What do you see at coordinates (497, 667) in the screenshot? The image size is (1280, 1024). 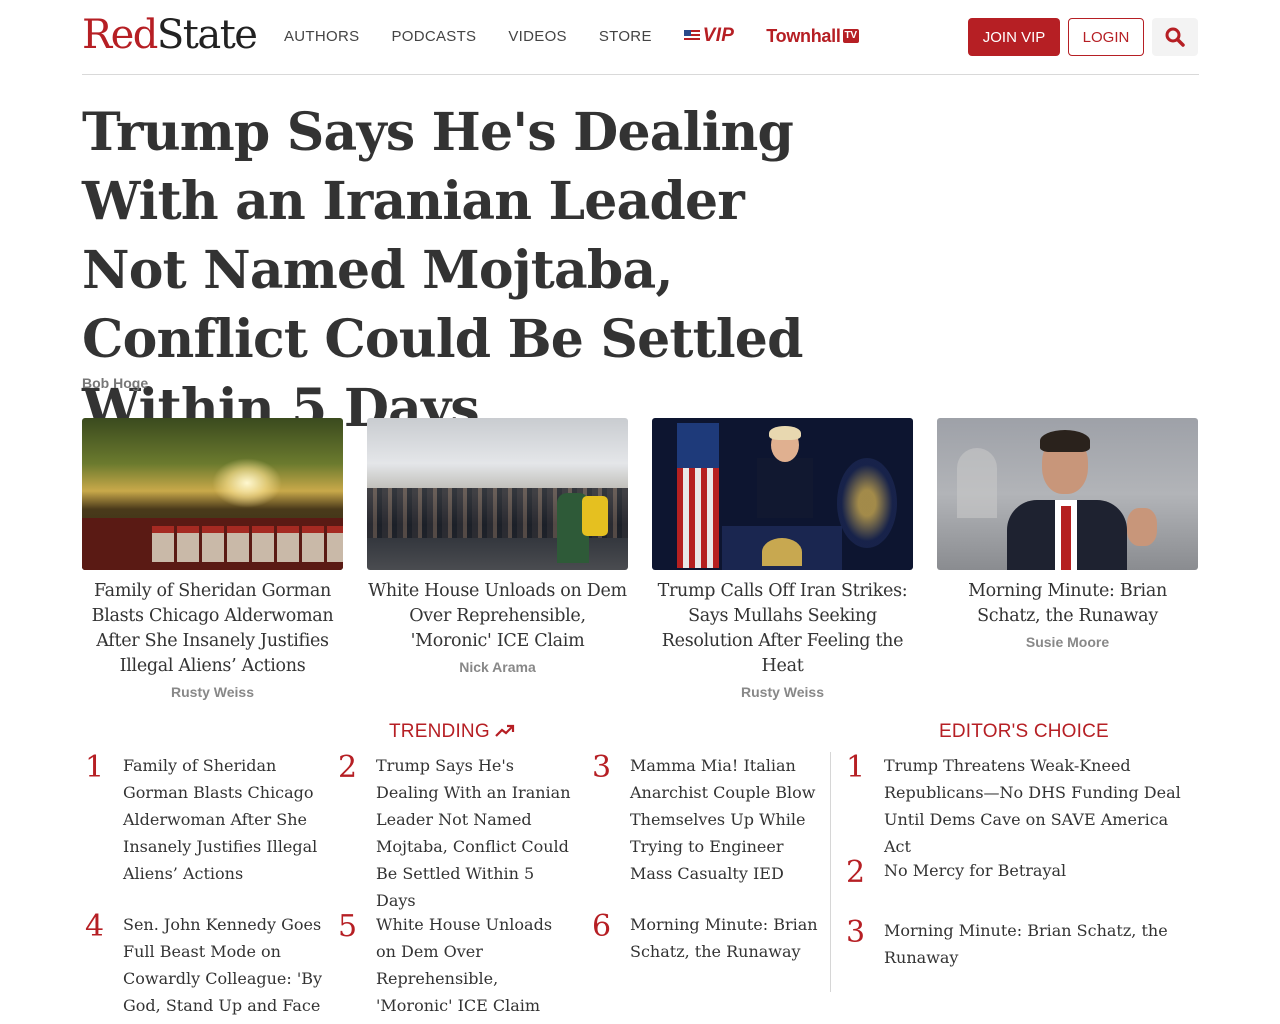 I see `story-author: Nick Arama` at bounding box center [497, 667].